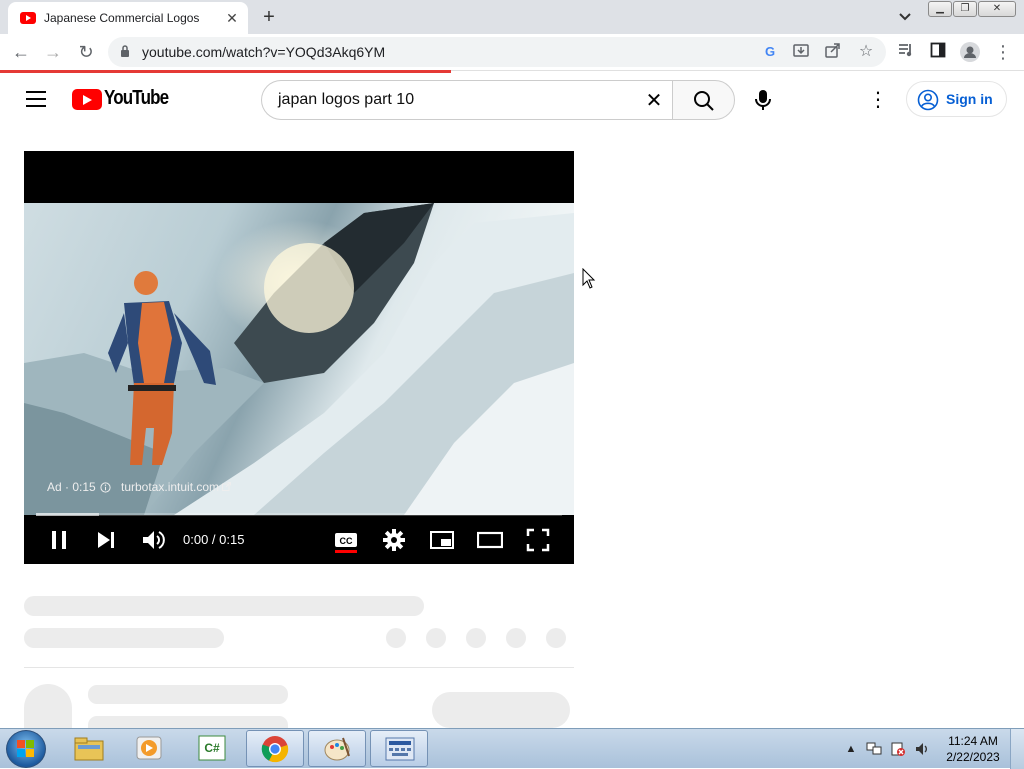 The width and height of the screenshot is (1024, 769). What do you see at coordinates (346, 100) in the screenshot?
I see `search-query: japan logos part 10` at bounding box center [346, 100].